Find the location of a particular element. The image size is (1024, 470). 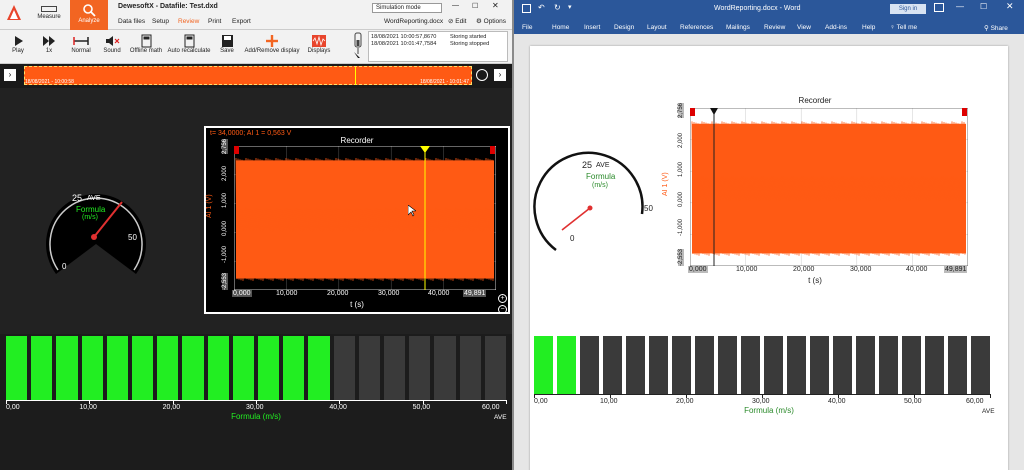

zoom-in-icon: + is located at coordinates (502, 298).